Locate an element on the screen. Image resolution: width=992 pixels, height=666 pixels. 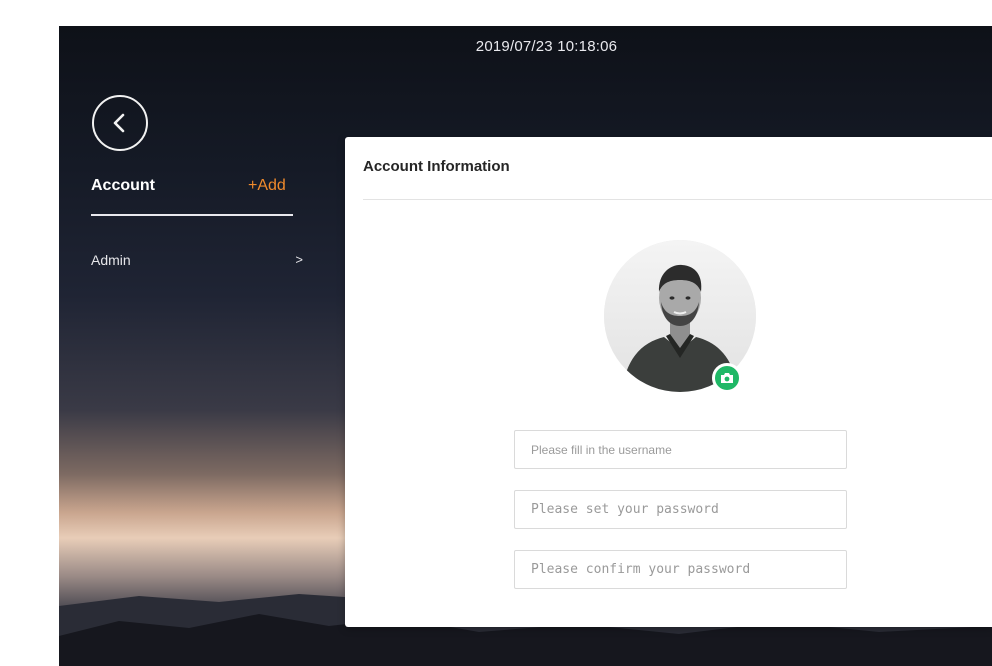
avatar-container is located at coordinates (680, 316).